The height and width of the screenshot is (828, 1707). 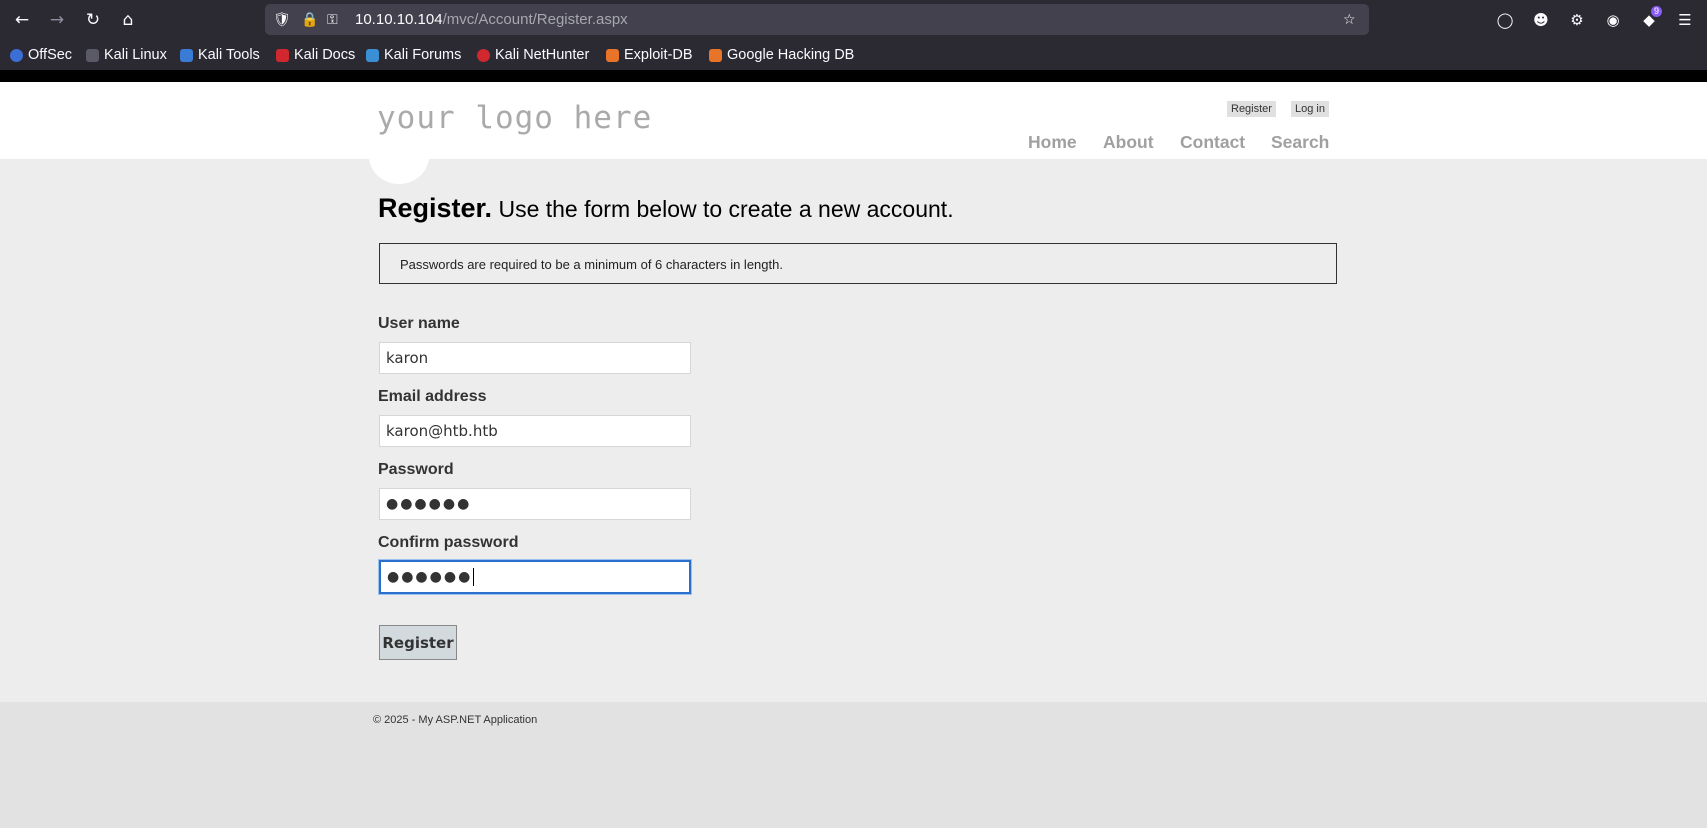 I want to click on kali-nethunter-icon, so click(x=483, y=55).